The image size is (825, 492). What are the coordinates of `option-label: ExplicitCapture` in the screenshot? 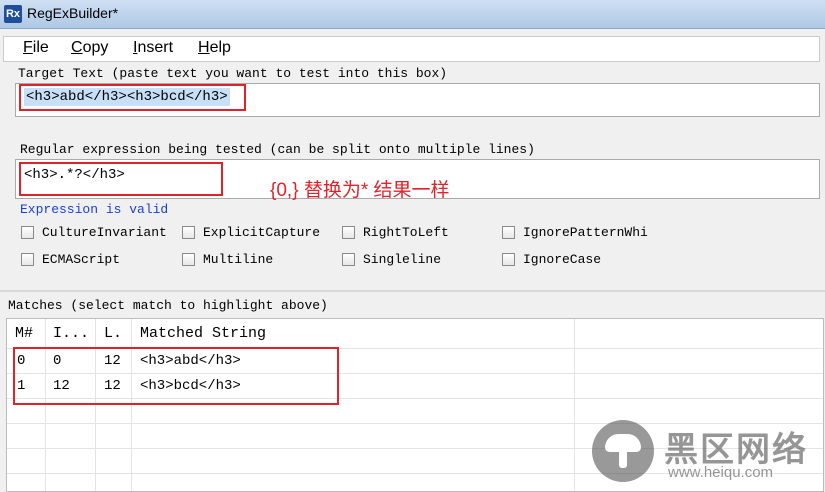 It's located at (262, 232).